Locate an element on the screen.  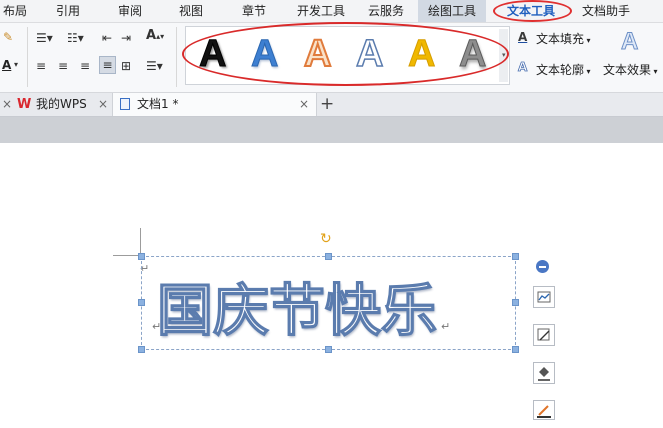
tab-document1: 文档1 * × is located at coordinates (214, 104).